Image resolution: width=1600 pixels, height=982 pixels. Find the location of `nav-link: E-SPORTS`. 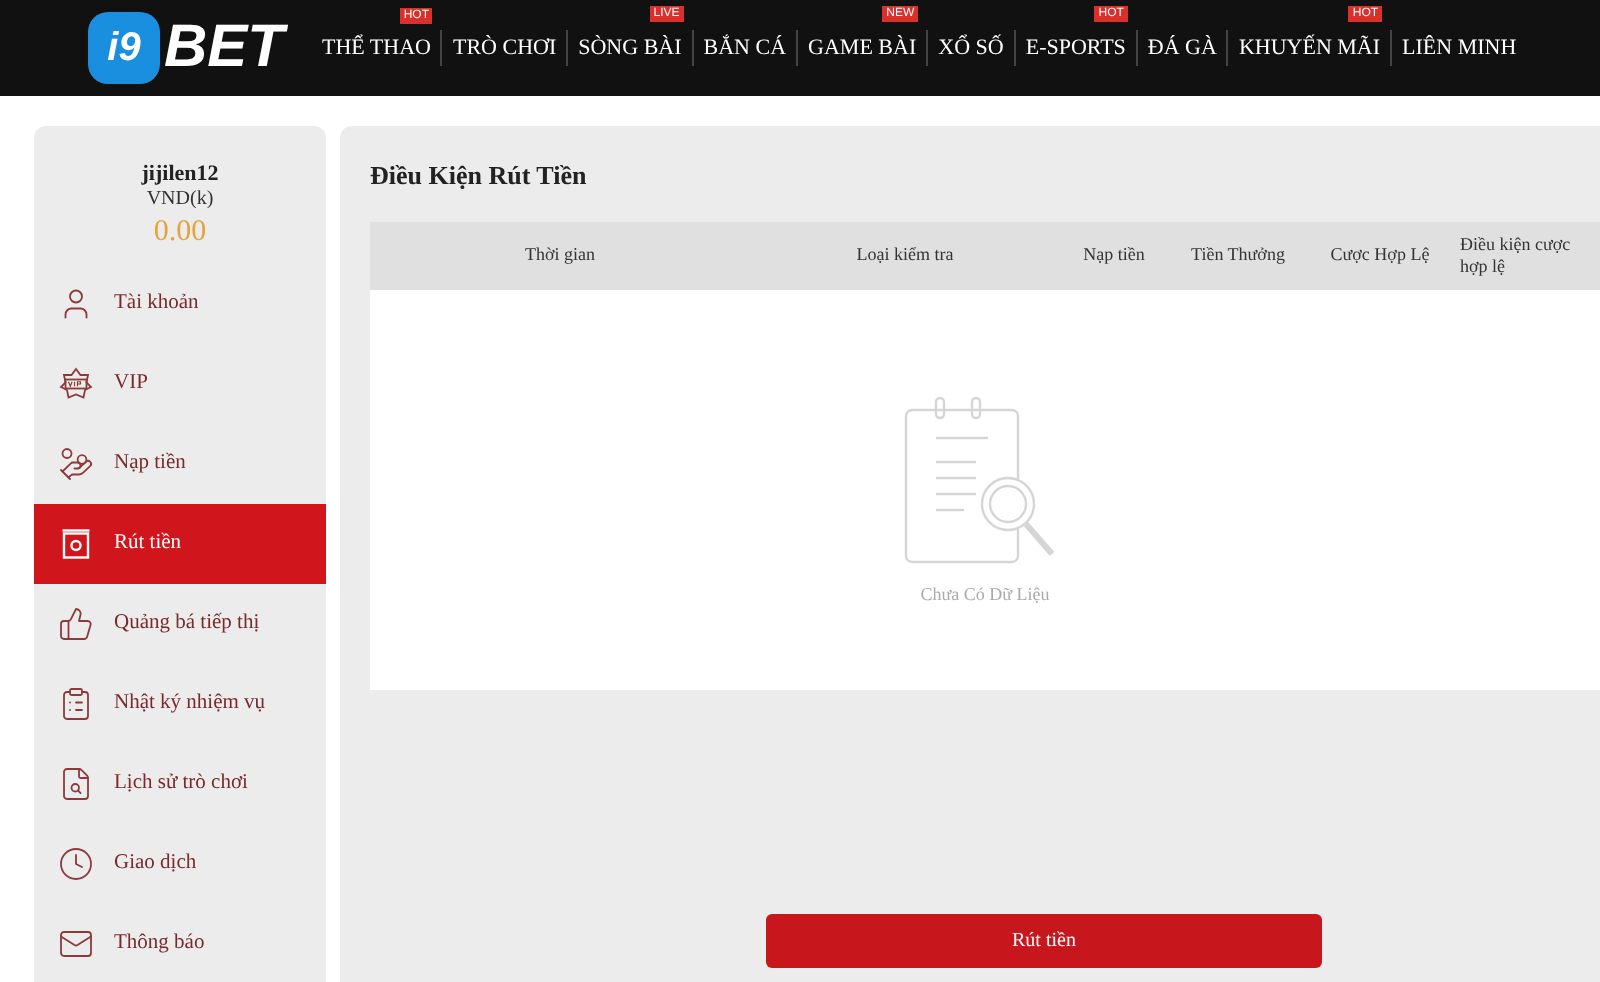

nav-link: E-SPORTS is located at coordinates (1075, 48).